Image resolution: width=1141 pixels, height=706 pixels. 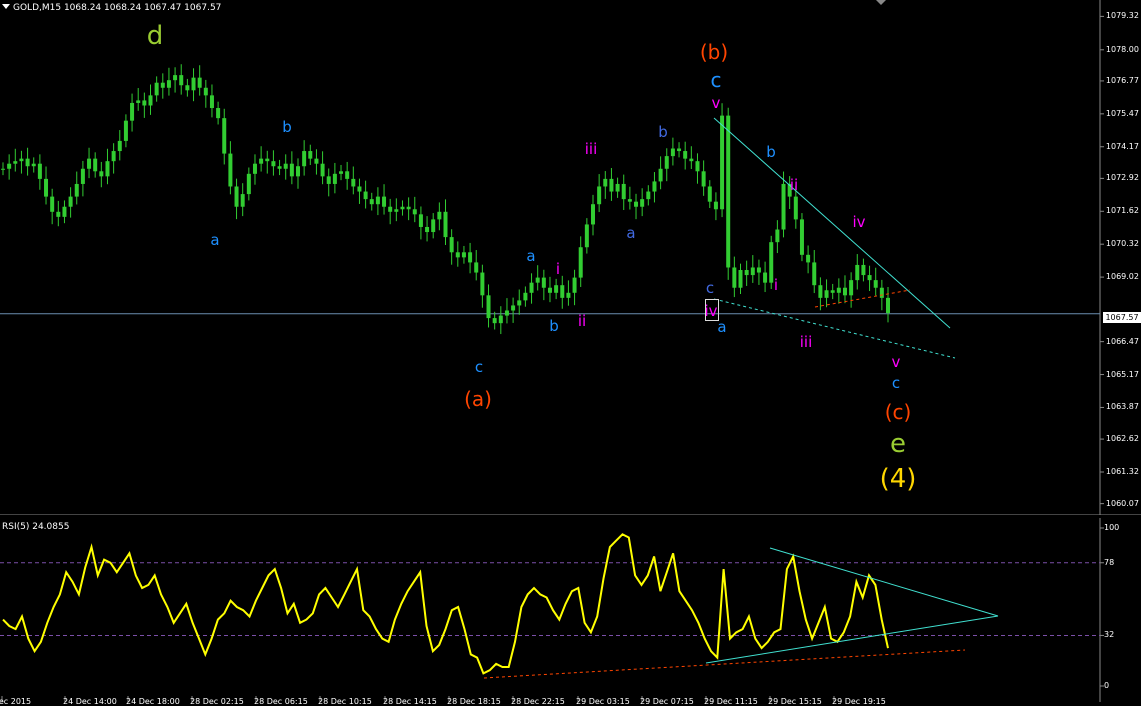 What do you see at coordinates (1122, 146) in the screenshot?
I see `price-label: 1074.17` at bounding box center [1122, 146].